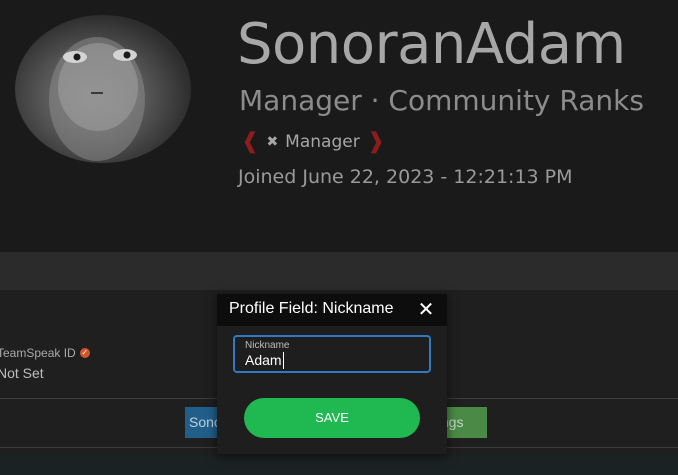 The width and height of the screenshot is (678, 475). I want to click on nickname-input-value: Adam, so click(264, 360).